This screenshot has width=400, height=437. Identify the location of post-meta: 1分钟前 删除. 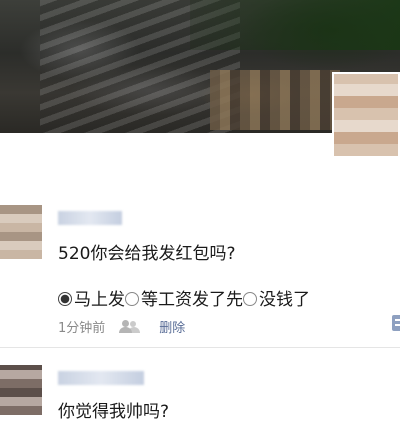
(121, 326).